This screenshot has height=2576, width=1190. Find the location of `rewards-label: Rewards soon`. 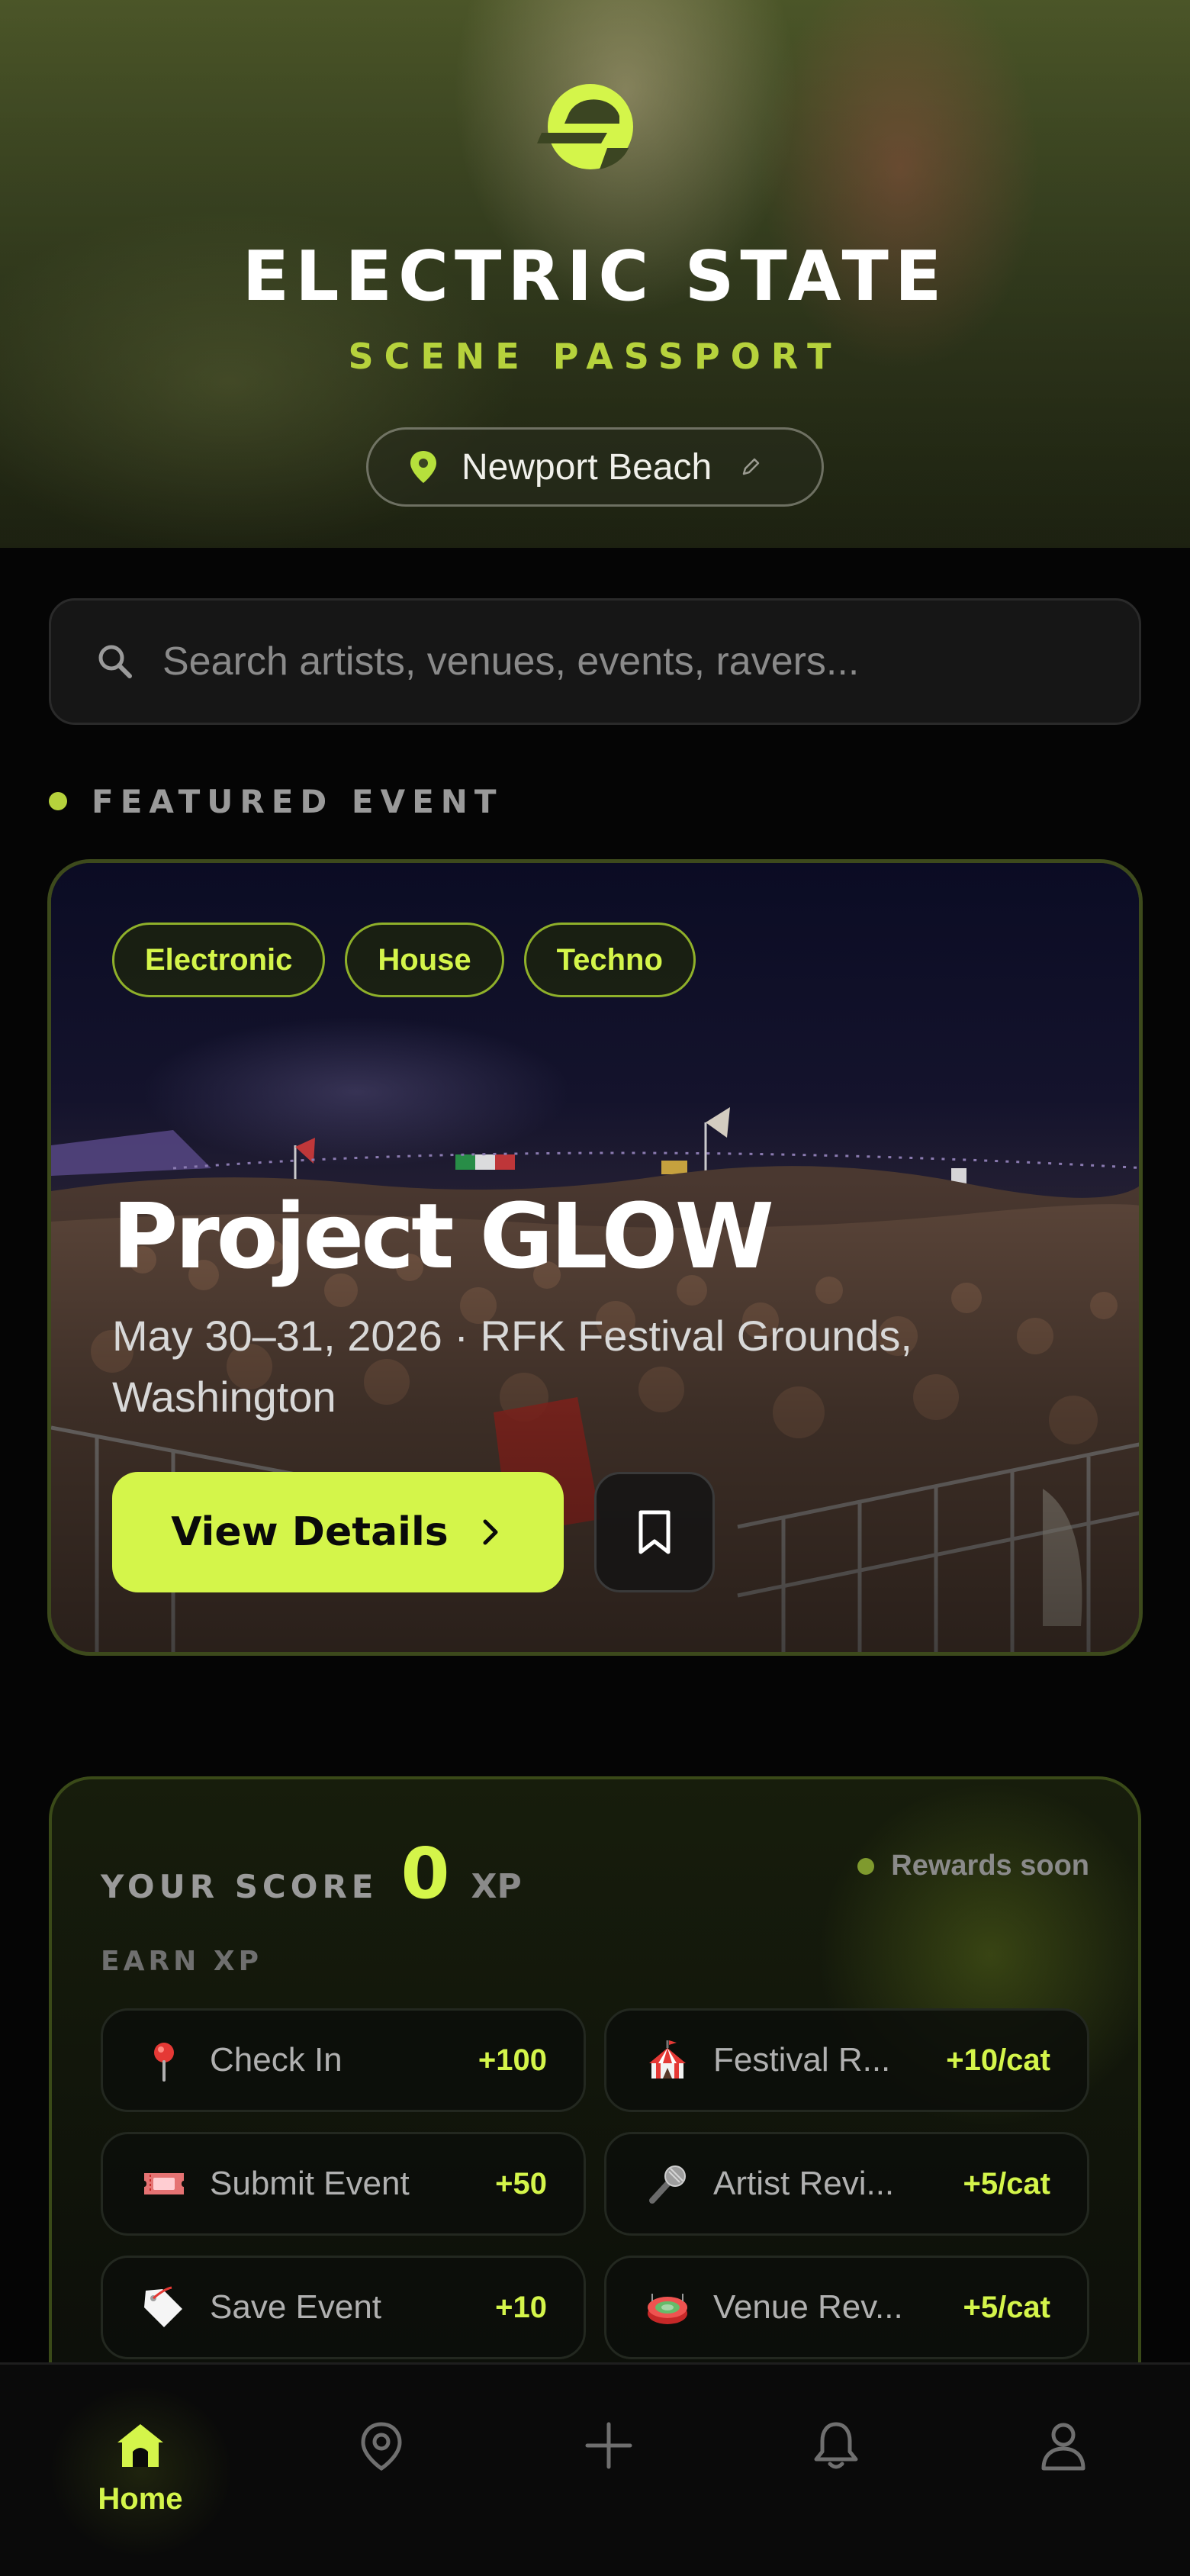

rewards-label: Rewards soon is located at coordinates (990, 1866).